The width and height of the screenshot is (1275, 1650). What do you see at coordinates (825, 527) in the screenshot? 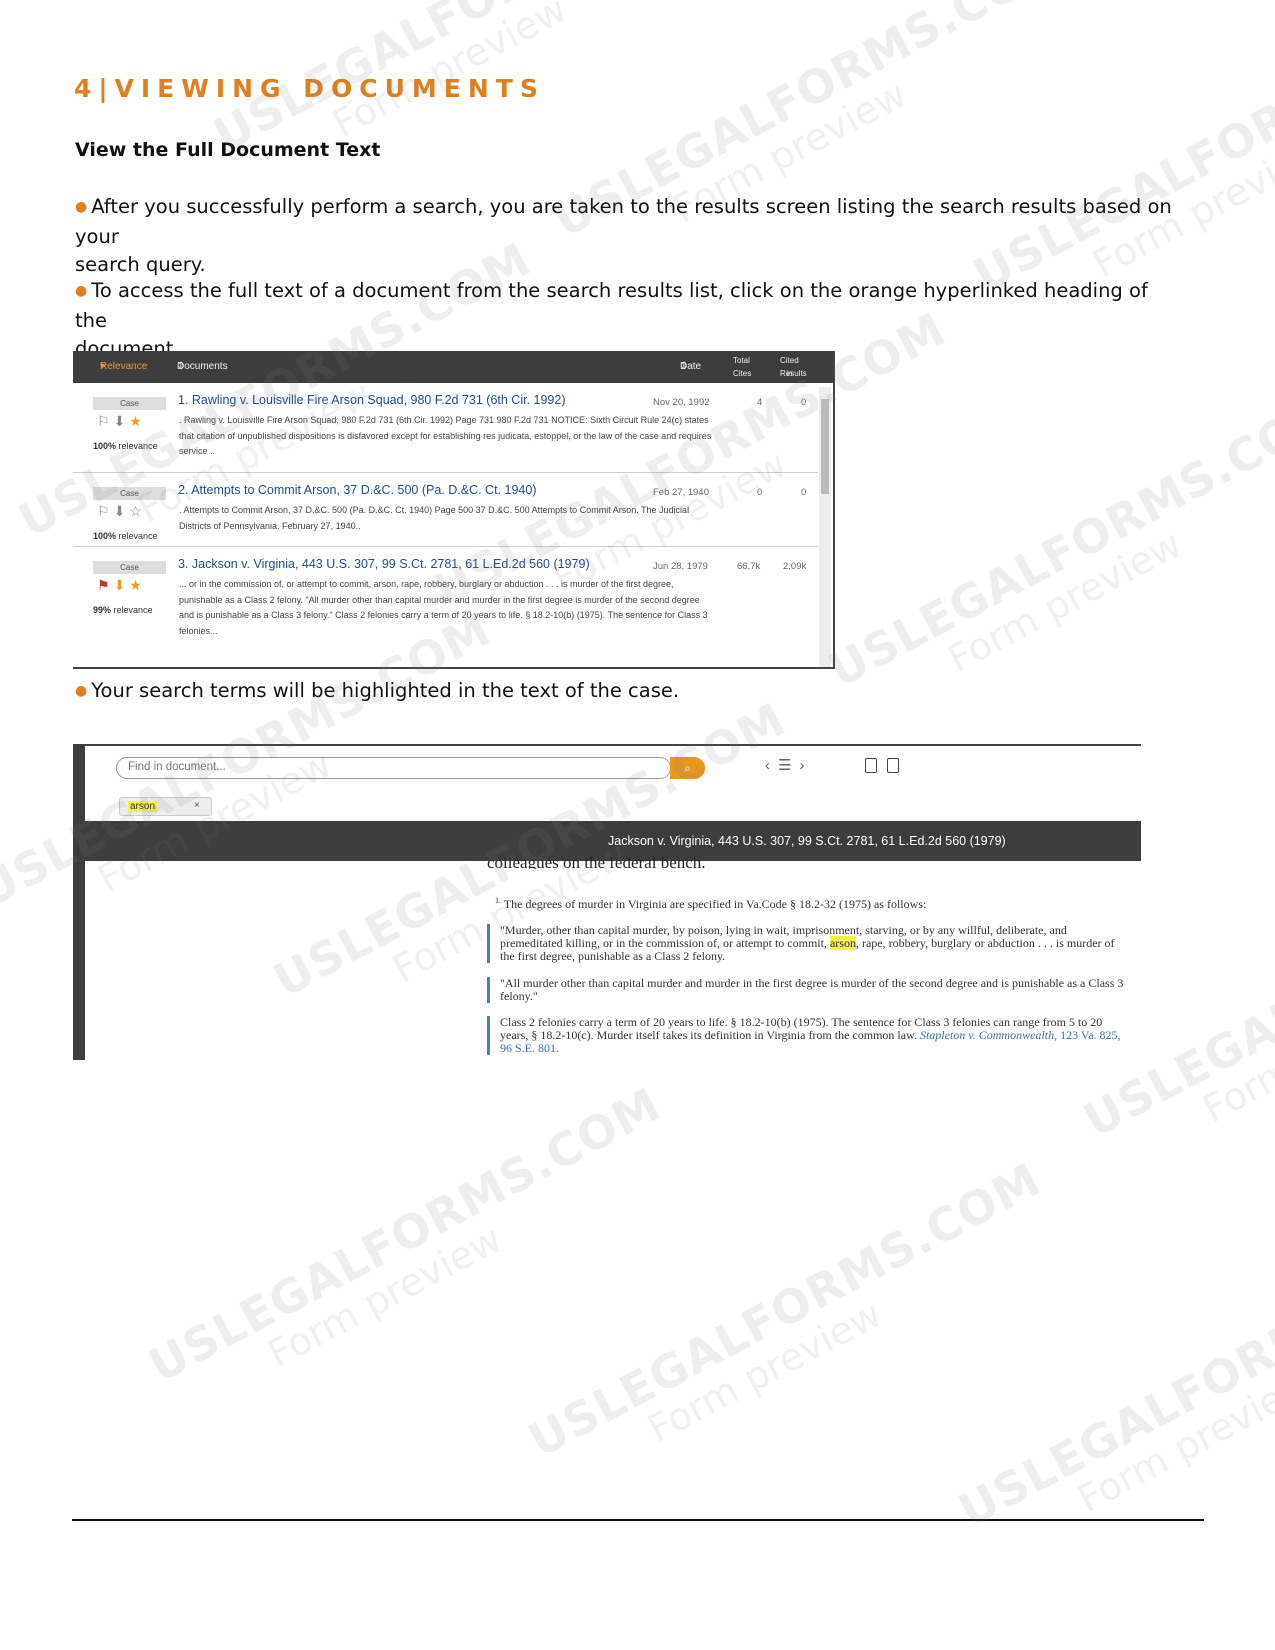
I see `results-scrollbar` at bounding box center [825, 527].